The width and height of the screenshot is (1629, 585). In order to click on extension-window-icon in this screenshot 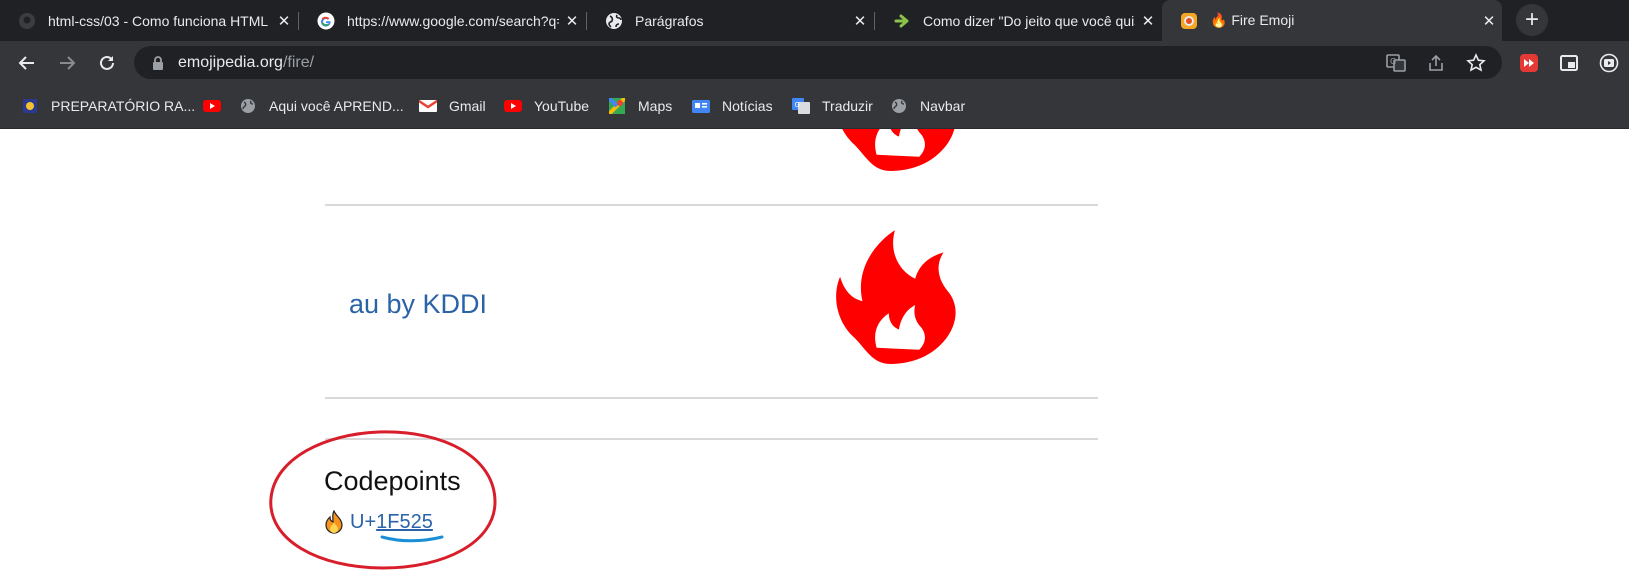, I will do `click(1569, 63)`.